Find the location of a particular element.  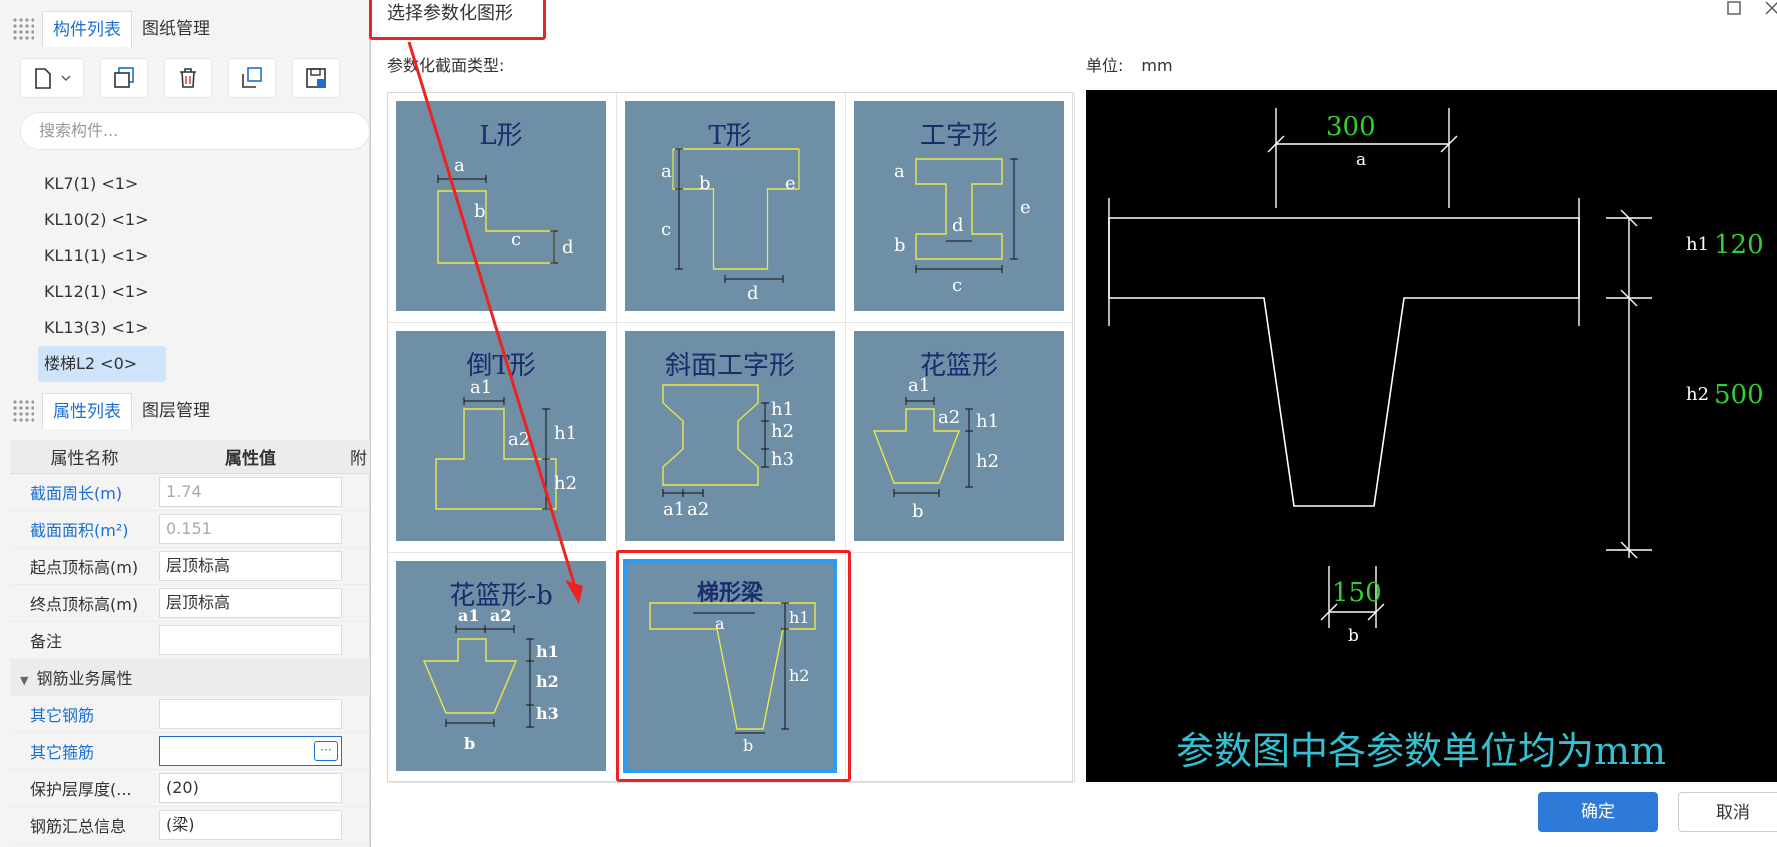

table-row: 终点顶标高(m) 层顶标高 is located at coordinates (190, 603).